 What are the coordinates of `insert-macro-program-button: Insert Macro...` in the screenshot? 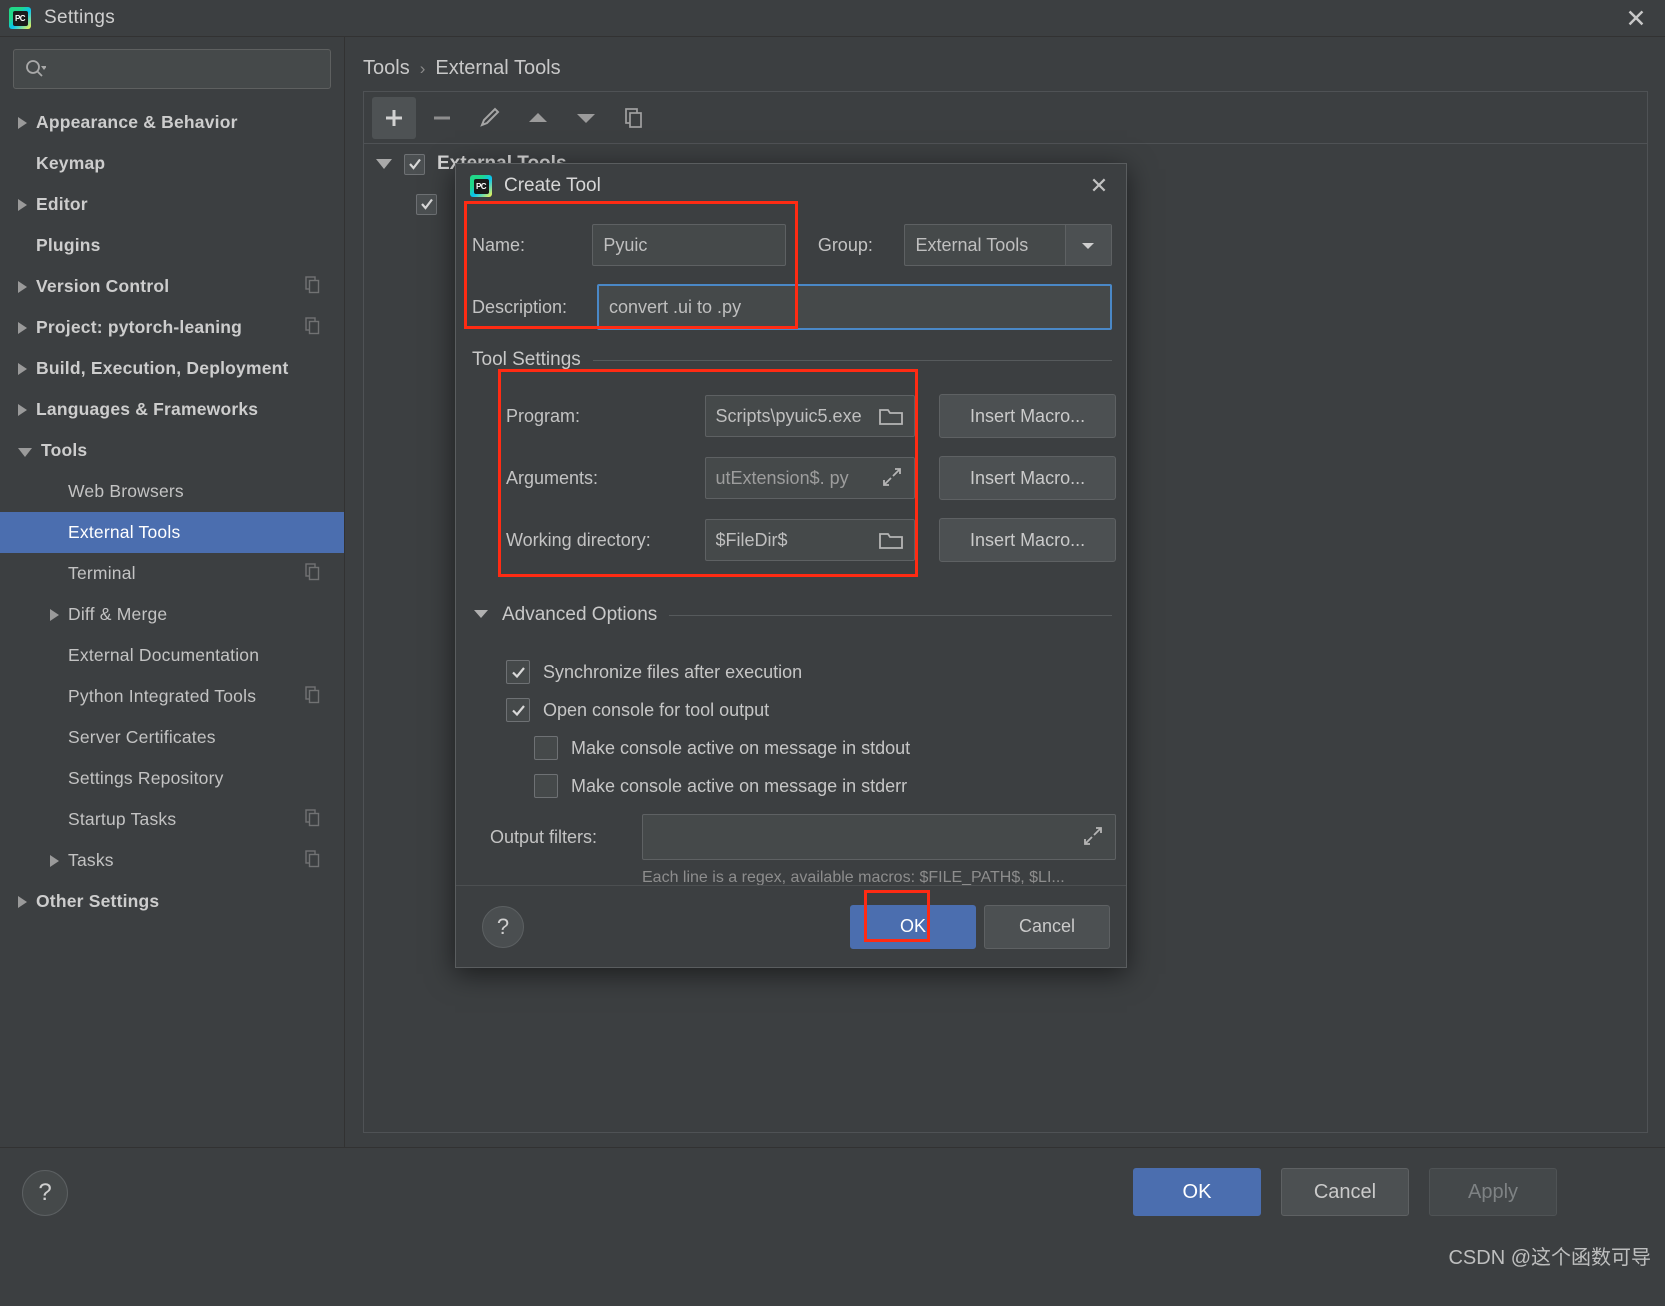 It's located at (1028, 416).